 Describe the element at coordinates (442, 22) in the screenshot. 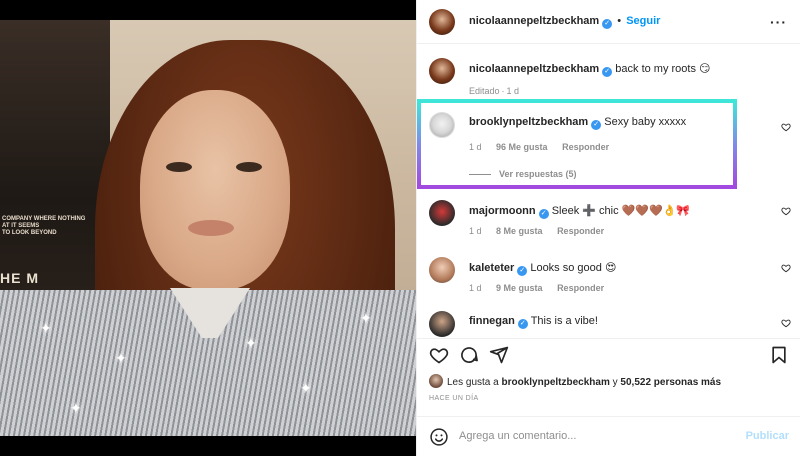

I see `owner-avatar` at that location.